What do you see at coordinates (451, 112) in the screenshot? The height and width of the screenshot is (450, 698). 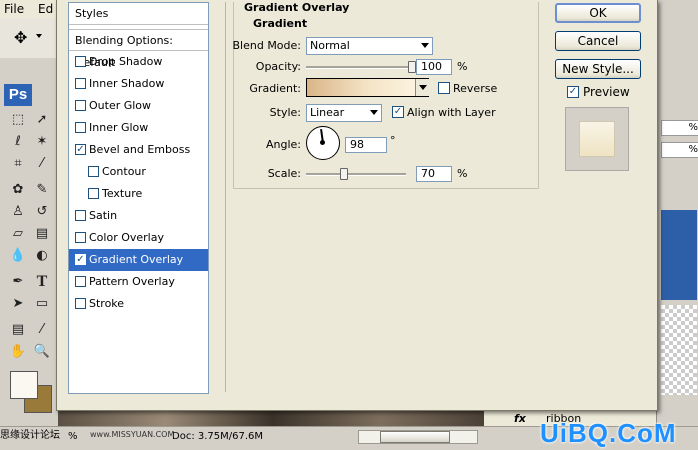 I see `align-with-layer-label: Align with Layer` at bounding box center [451, 112].